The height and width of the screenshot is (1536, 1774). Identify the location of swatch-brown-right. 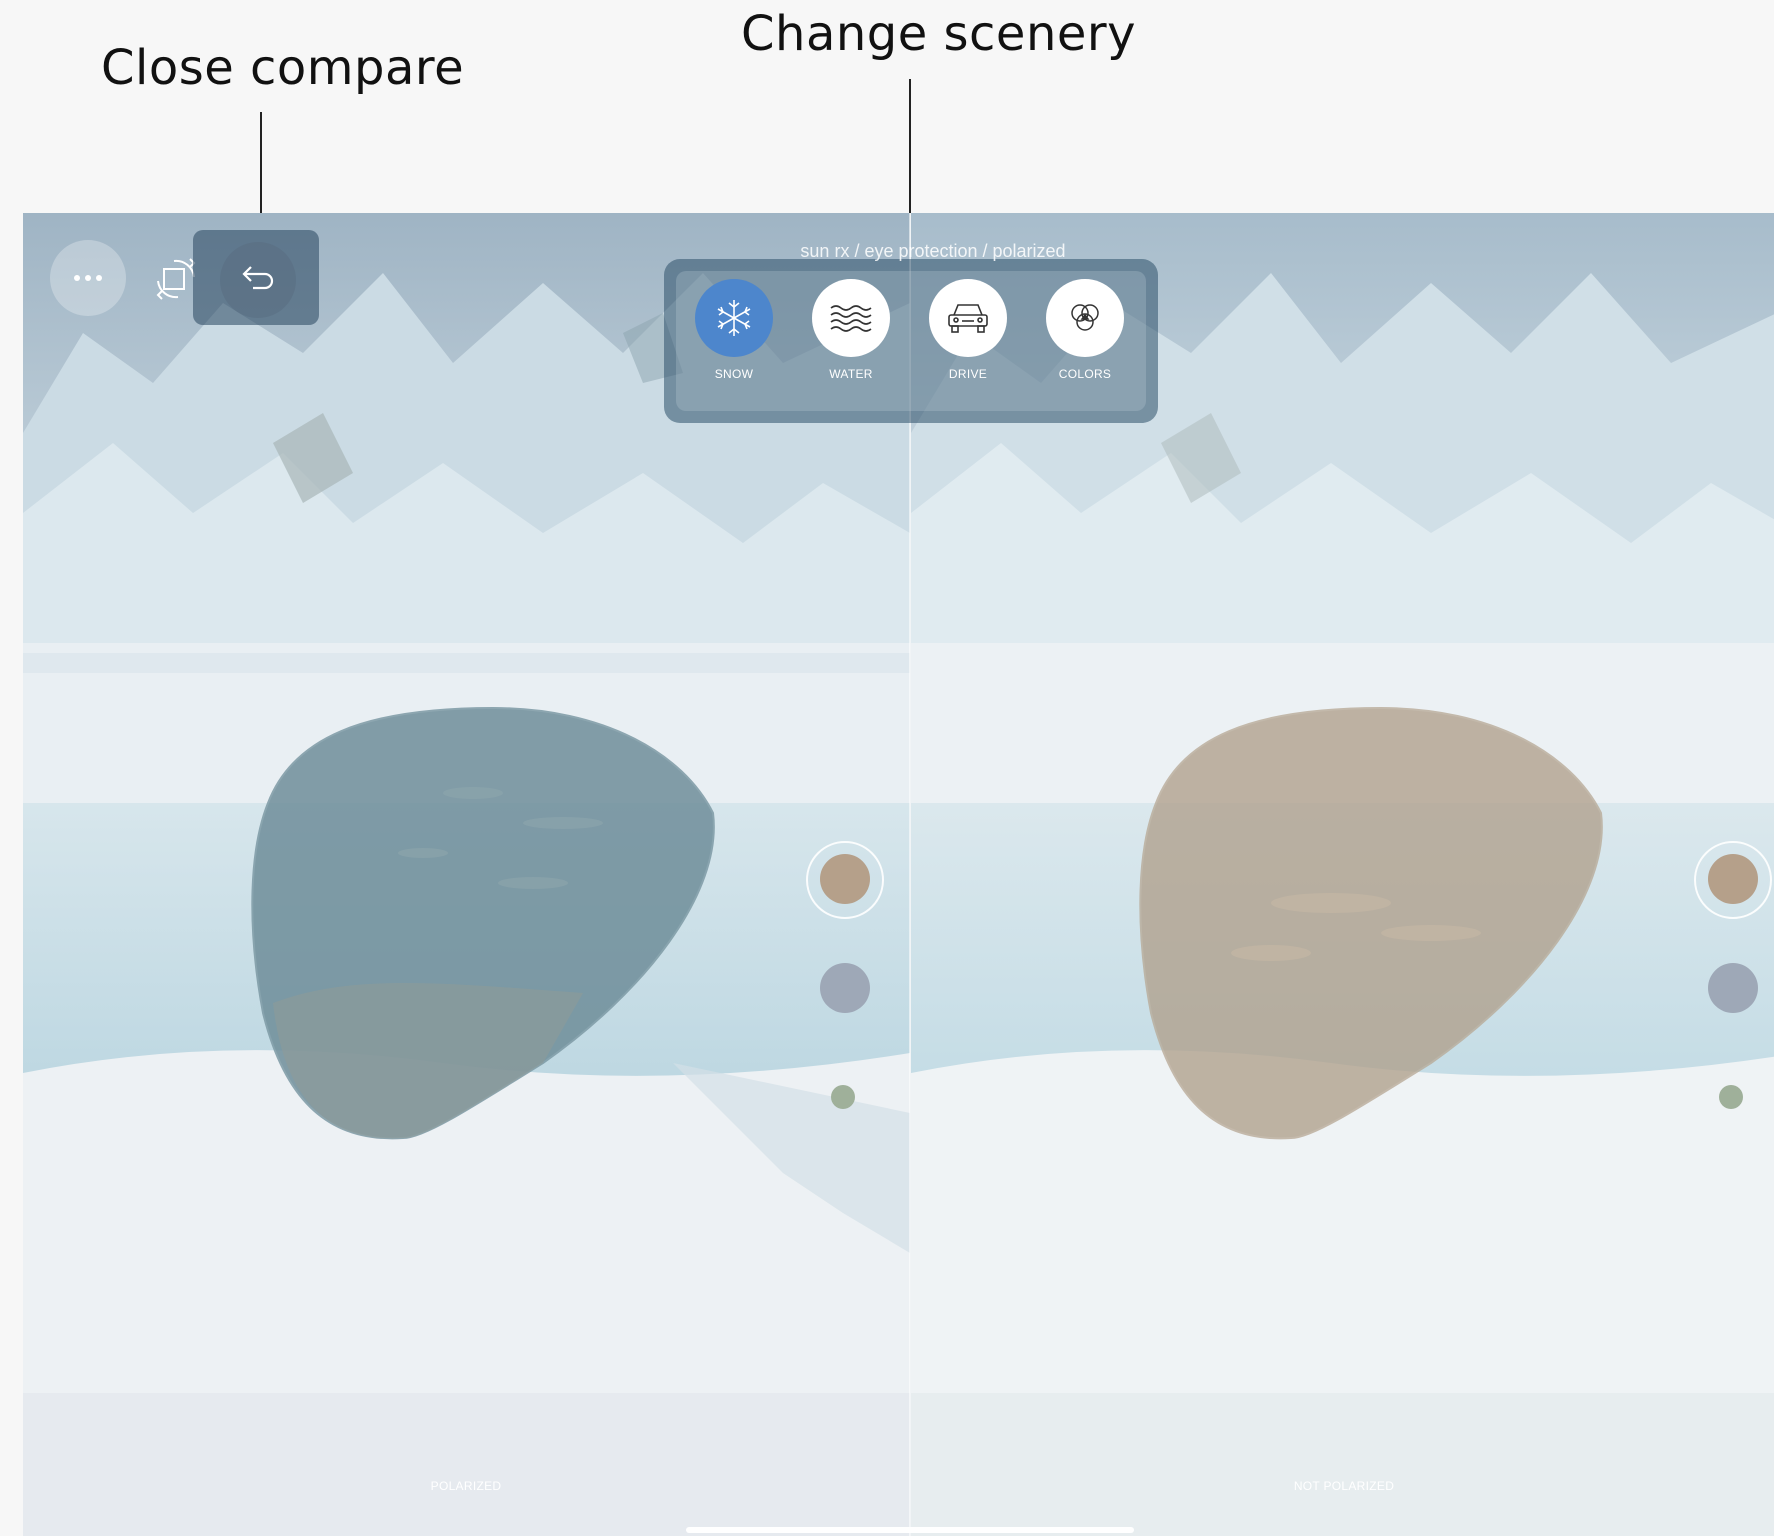
(1733, 879).